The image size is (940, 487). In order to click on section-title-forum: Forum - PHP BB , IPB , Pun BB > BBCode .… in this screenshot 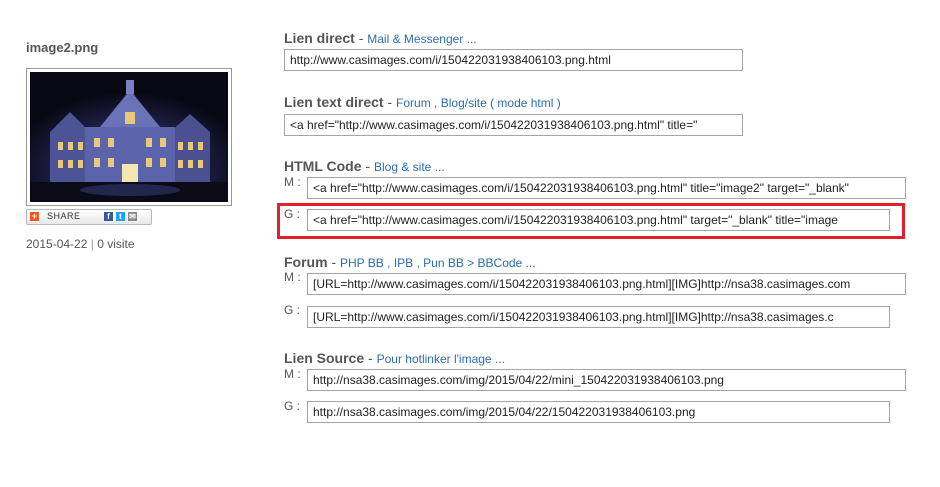, I will do `click(410, 262)`.